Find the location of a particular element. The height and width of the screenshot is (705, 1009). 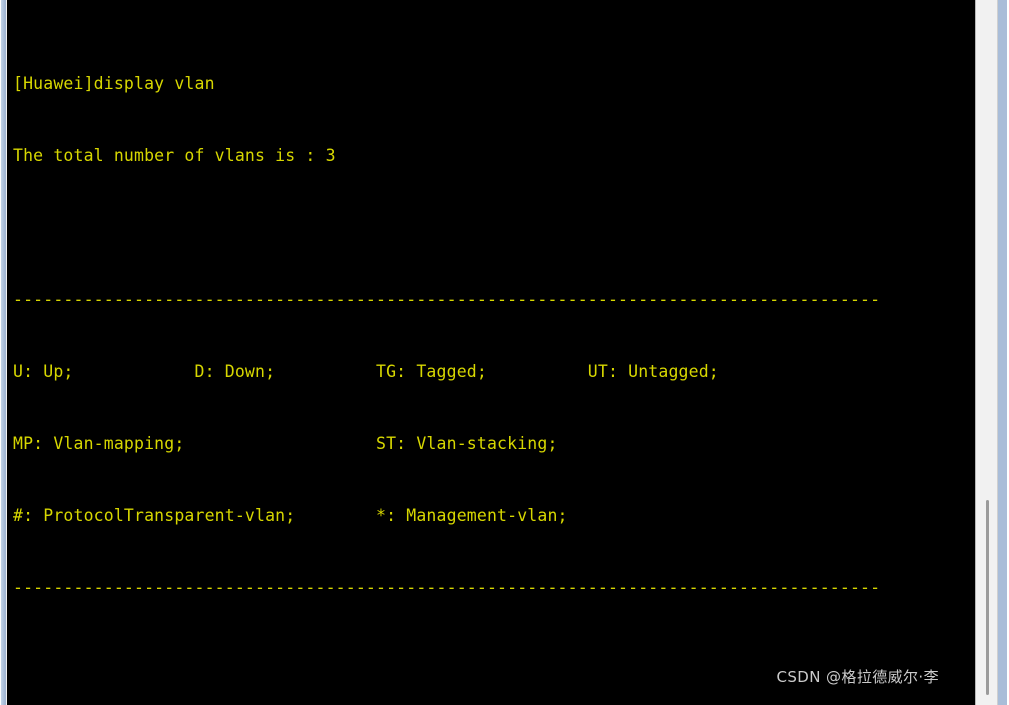

legend-line-2: MP: Vlan-mapping; ST: Vlan-stacking; is located at coordinates (285, 443).